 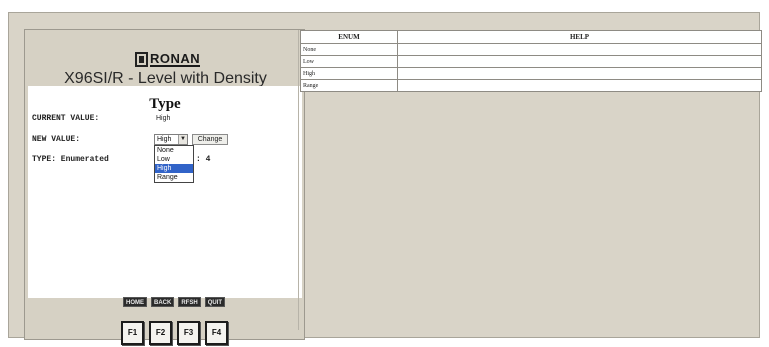 I want to click on enum-cell: Range, so click(x=349, y=85).